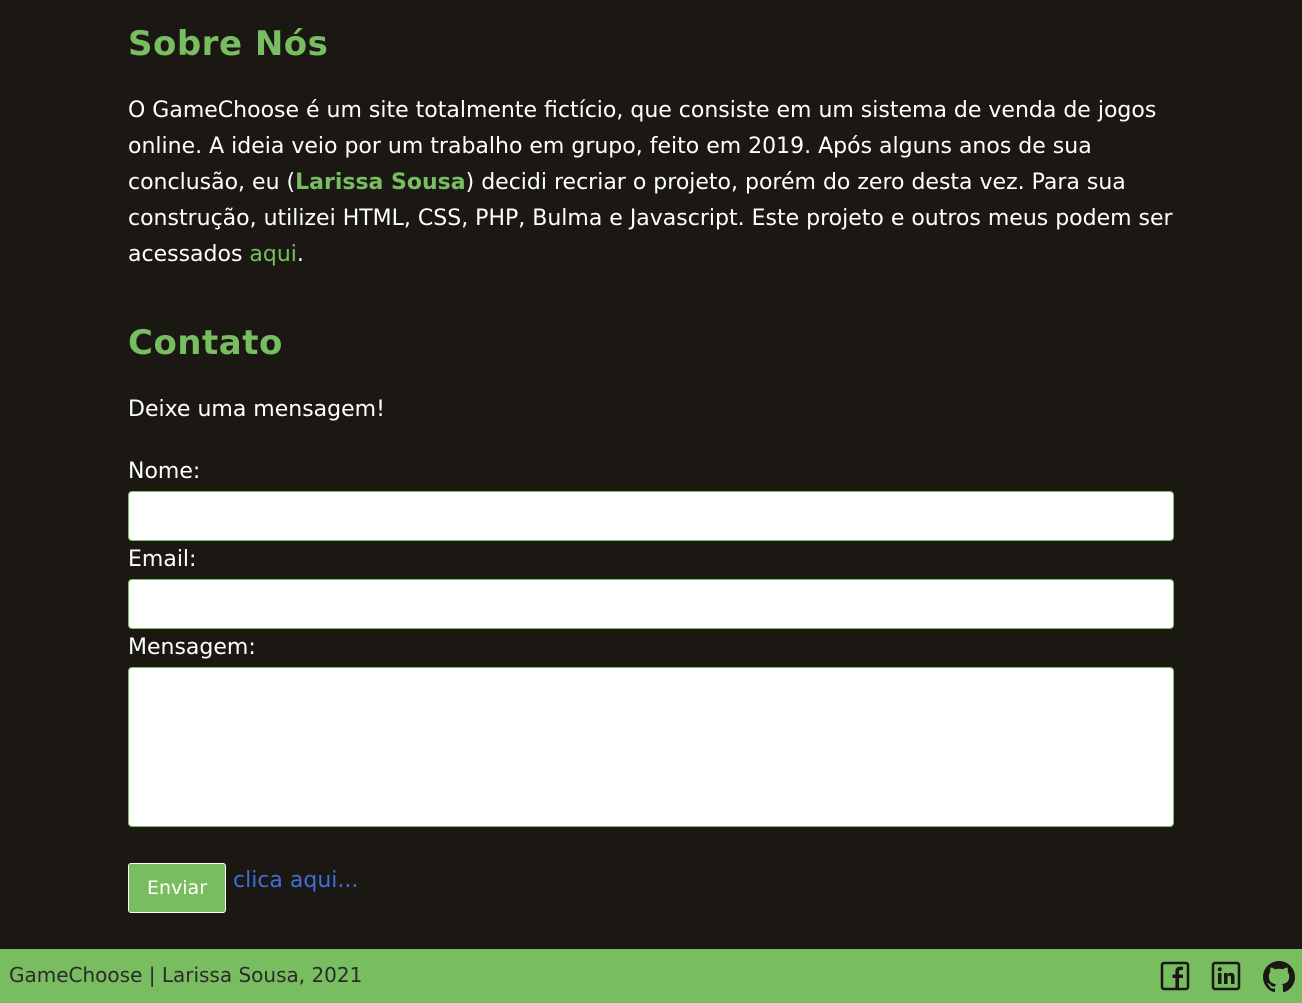  Describe the element at coordinates (164, 471) in the screenshot. I see `name-label: Nome:` at that location.